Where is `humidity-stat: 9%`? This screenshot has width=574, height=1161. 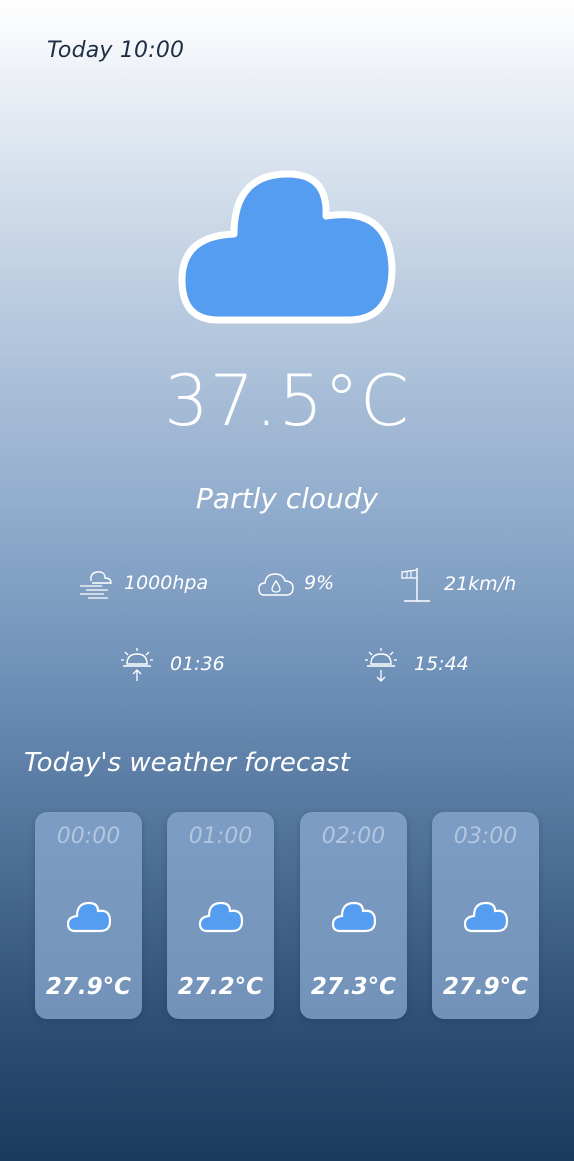
humidity-stat: 9% is located at coordinates (296, 583).